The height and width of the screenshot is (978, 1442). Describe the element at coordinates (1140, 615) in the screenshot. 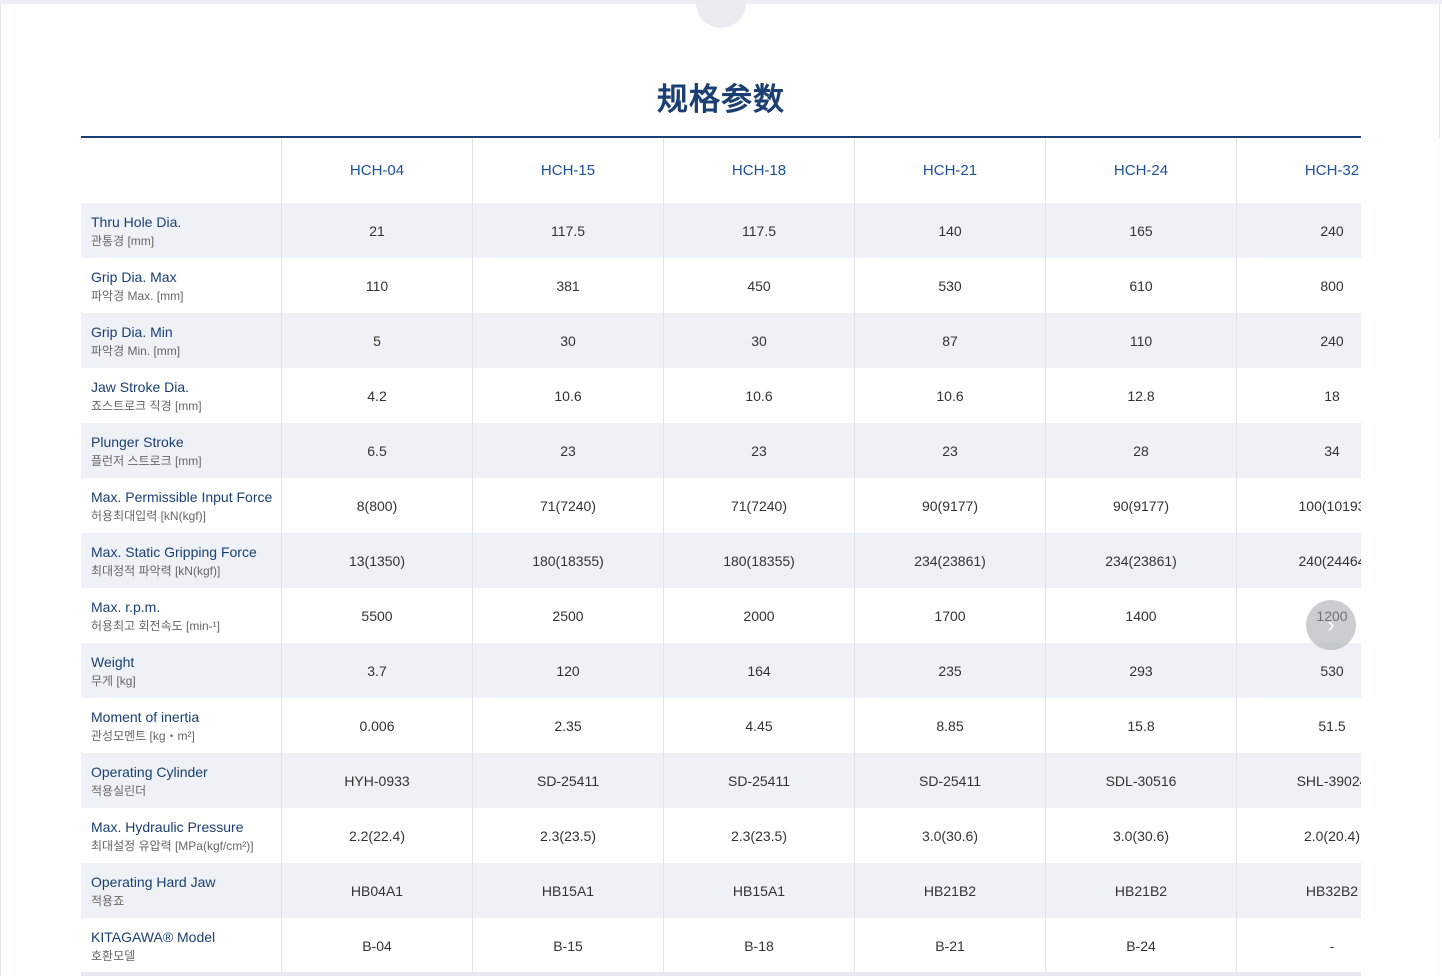

I see `table-cell: 1400` at that location.